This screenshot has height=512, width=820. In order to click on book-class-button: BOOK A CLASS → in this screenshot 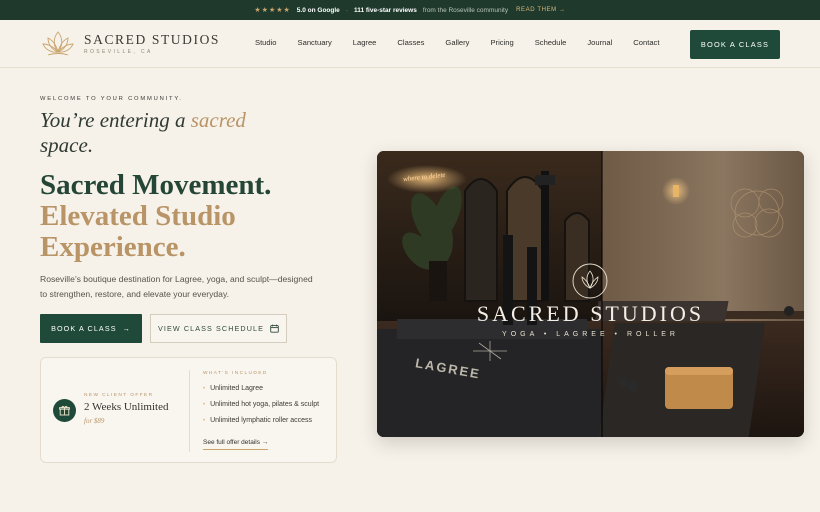, I will do `click(91, 328)`.